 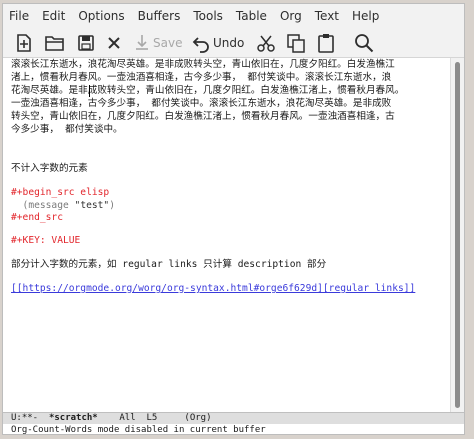 What do you see at coordinates (201, 103) in the screenshot?
I see `paragraph-line-4: 一壶浊酒喜相逢，古今多少事， 都付笑谈中。滚滚长江东逝水，浪花淘尽英雄。是非成败` at bounding box center [201, 103].